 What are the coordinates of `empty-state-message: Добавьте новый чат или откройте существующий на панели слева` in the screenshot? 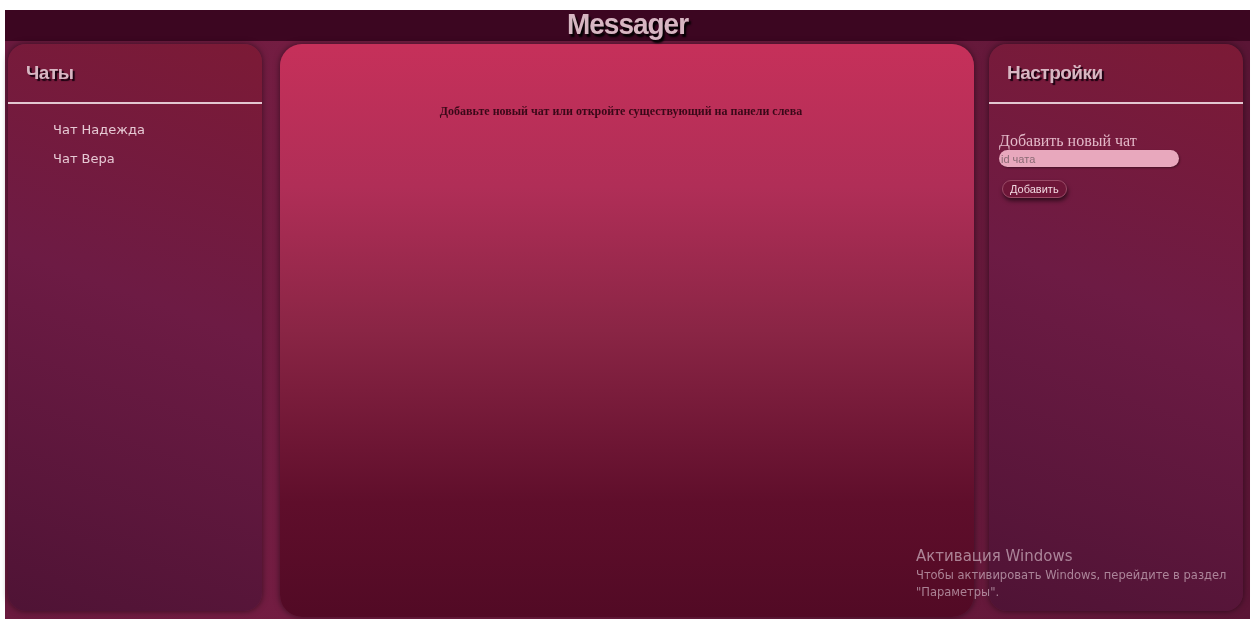 It's located at (621, 111).